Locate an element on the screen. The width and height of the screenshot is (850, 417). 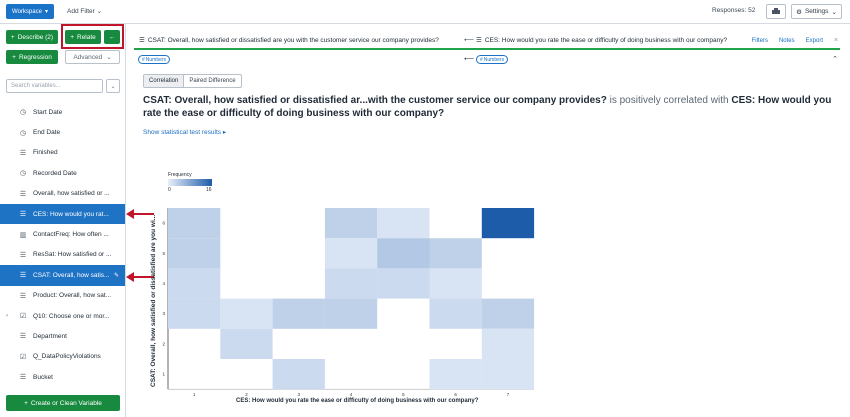
advanced-button: Advanced ⌄ is located at coordinates (92, 57).